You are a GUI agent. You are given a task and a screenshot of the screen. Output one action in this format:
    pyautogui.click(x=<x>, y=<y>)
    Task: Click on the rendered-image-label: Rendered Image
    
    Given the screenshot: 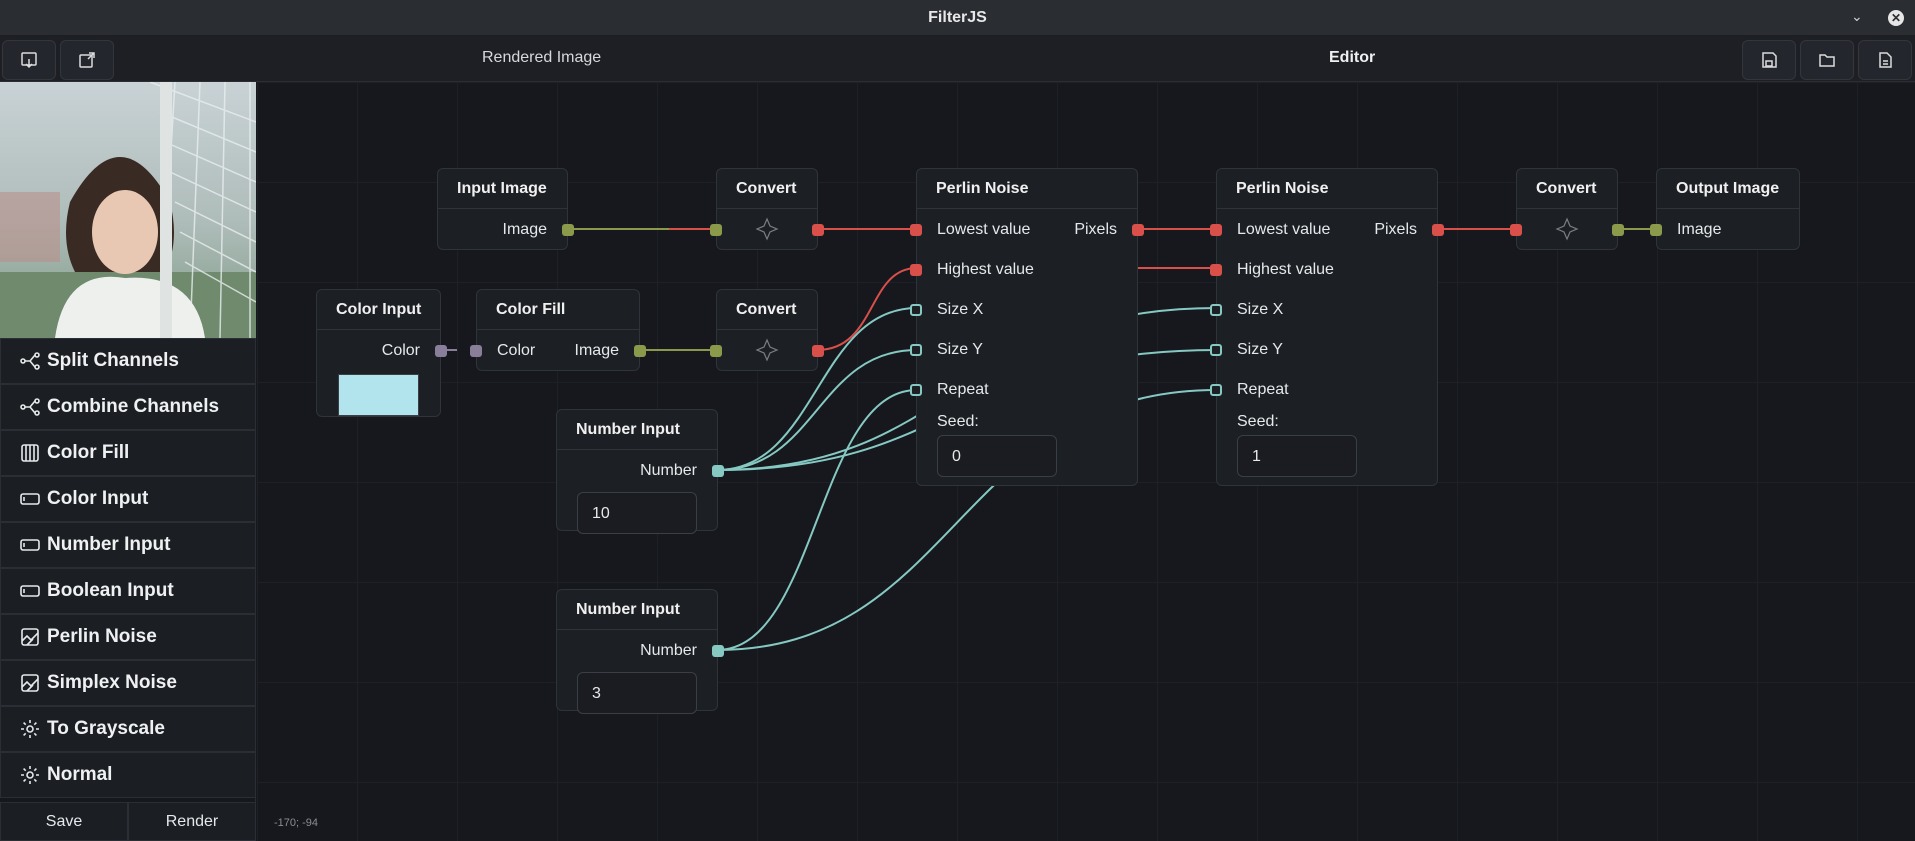 What is the action you would take?
    pyautogui.click(x=542, y=57)
    